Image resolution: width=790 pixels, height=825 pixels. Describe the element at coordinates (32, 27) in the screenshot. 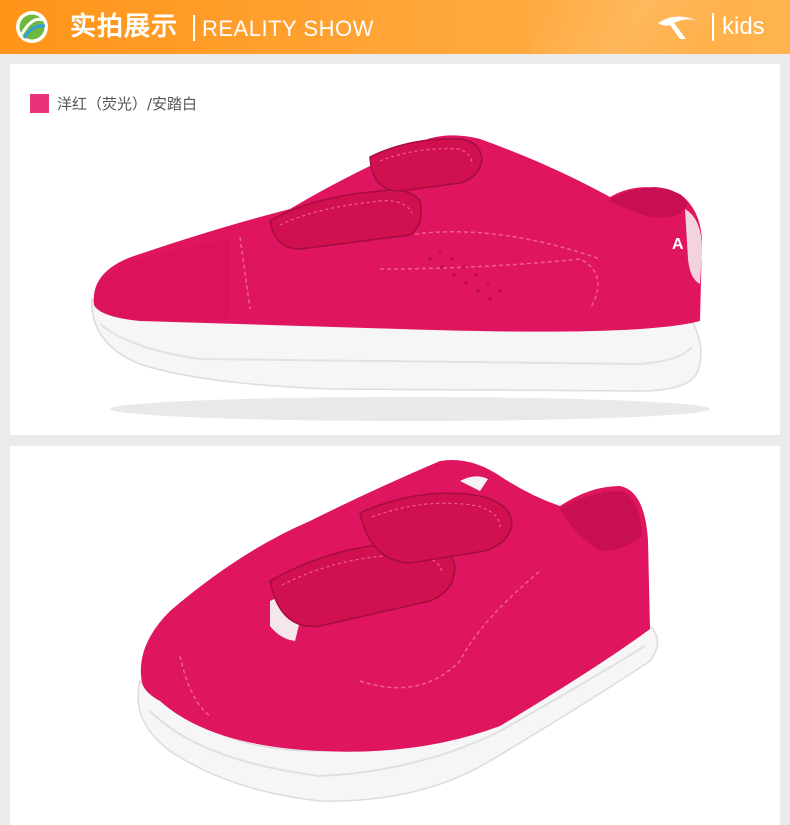

I see `logo-ball-icon` at that location.